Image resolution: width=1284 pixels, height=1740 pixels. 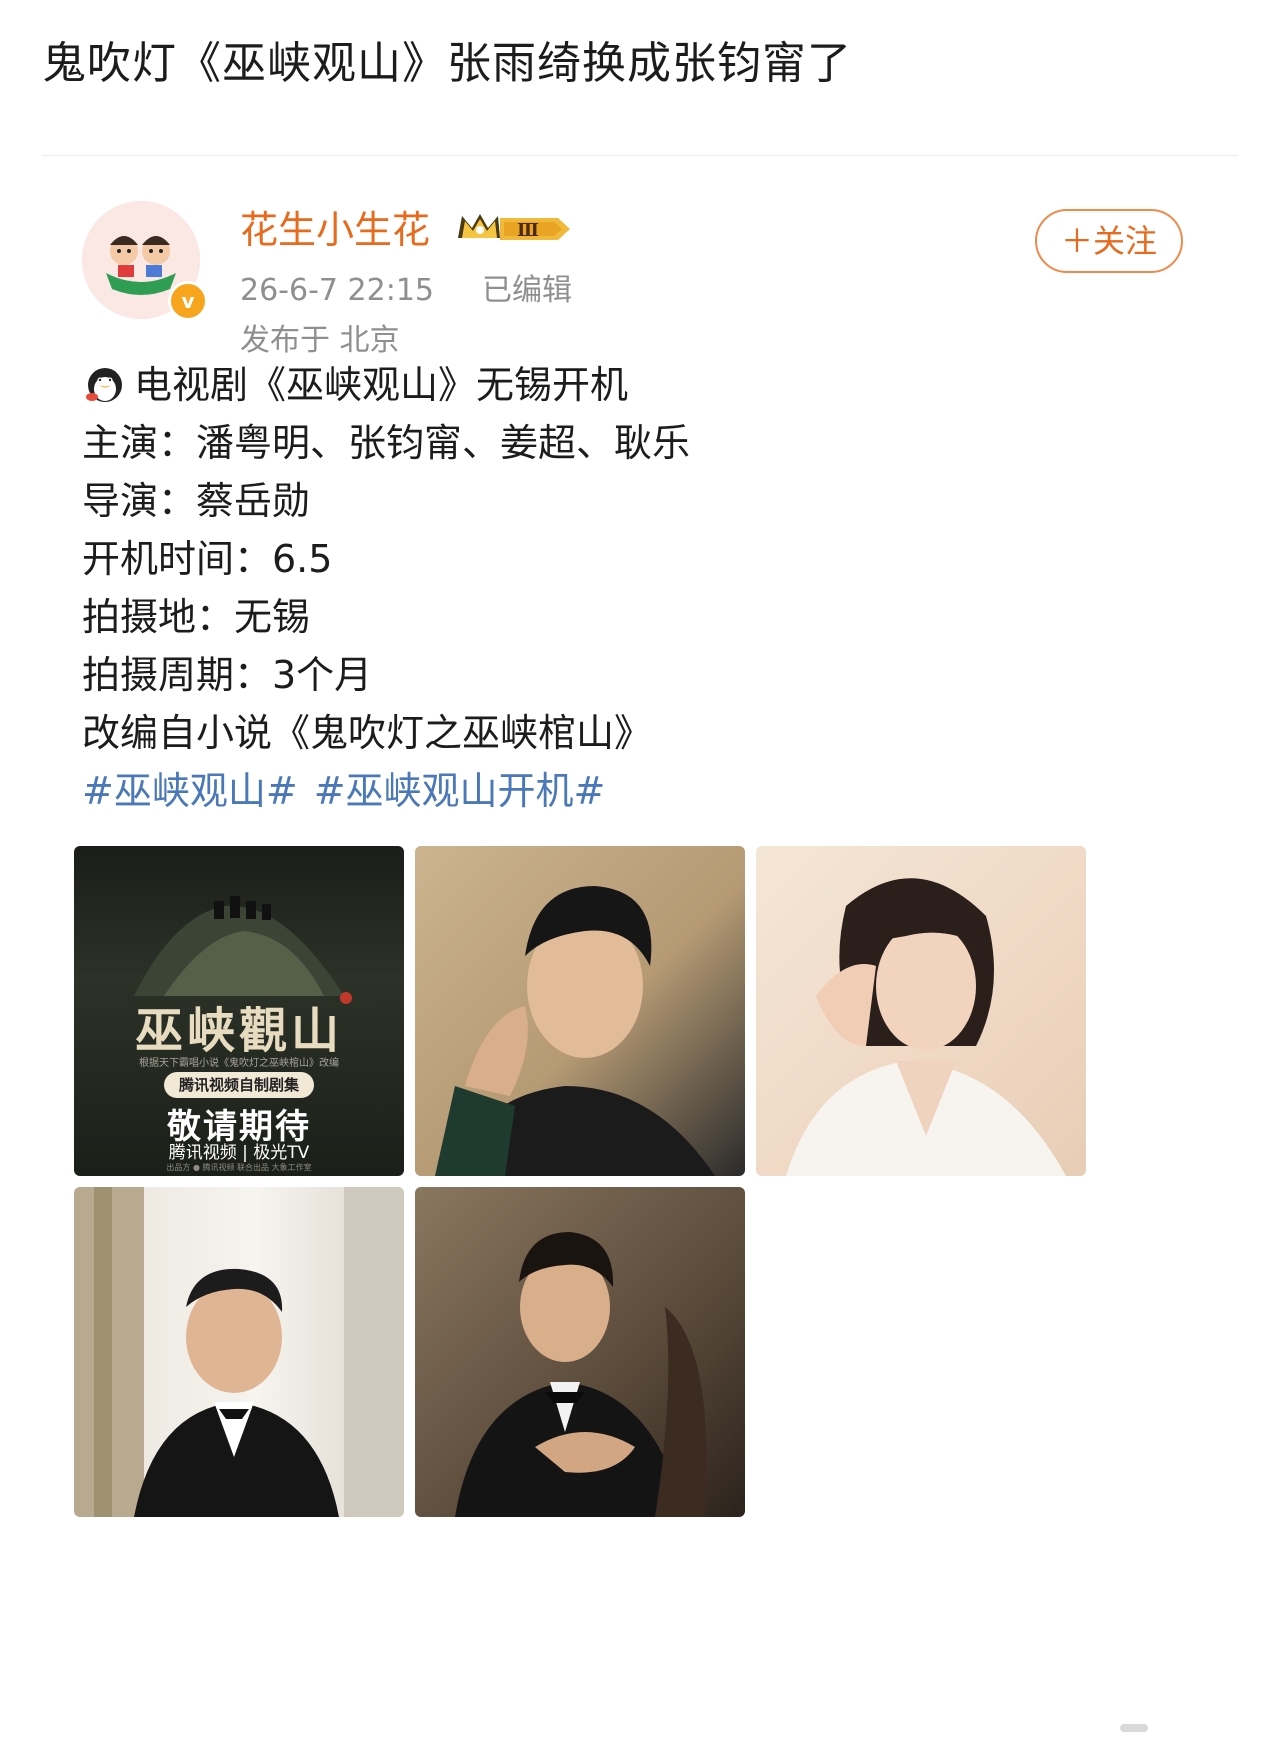 What do you see at coordinates (227, 675) in the screenshot?
I see `post-line: 拍摄周期：3个月` at bounding box center [227, 675].